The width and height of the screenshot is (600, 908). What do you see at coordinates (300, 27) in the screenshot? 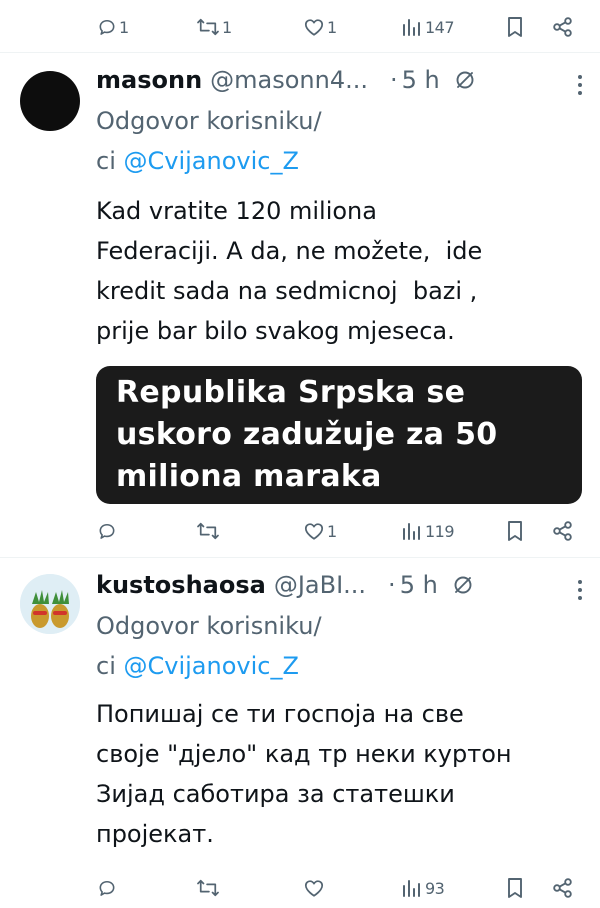
I see `action-bar-top: 1 1 1 147` at bounding box center [300, 27].